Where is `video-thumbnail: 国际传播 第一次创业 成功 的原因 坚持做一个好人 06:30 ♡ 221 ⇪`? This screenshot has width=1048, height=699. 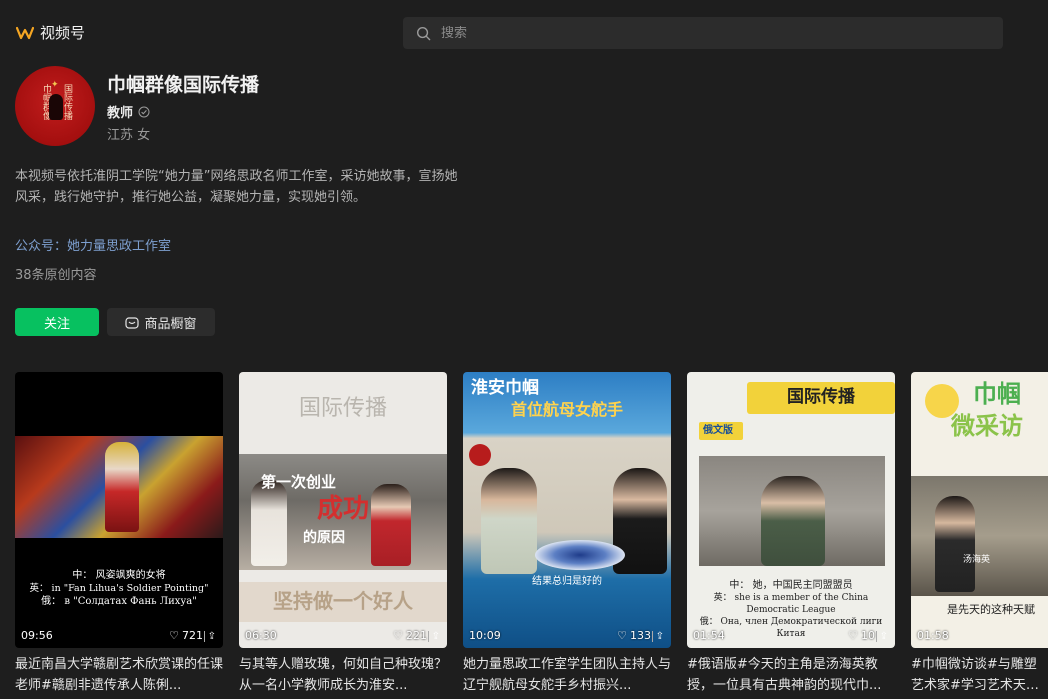 video-thumbnail: 国际传播 第一次创业 成功 的原因 坚持做一个好人 06:30 ♡ 221 ⇪ is located at coordinates (343, 510).